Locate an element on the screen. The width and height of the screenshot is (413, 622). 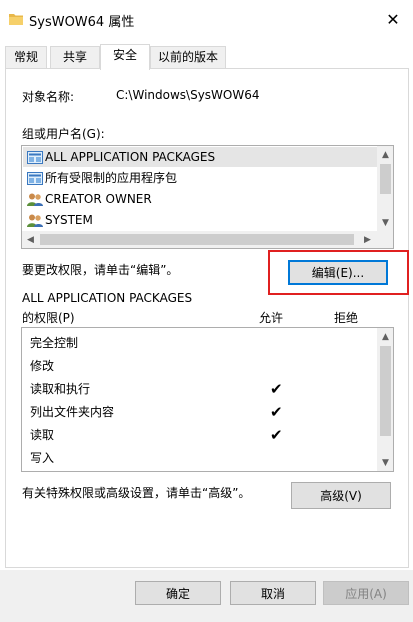
permission-label: 列出文件夹内容 is located at coordinates (72, 412).